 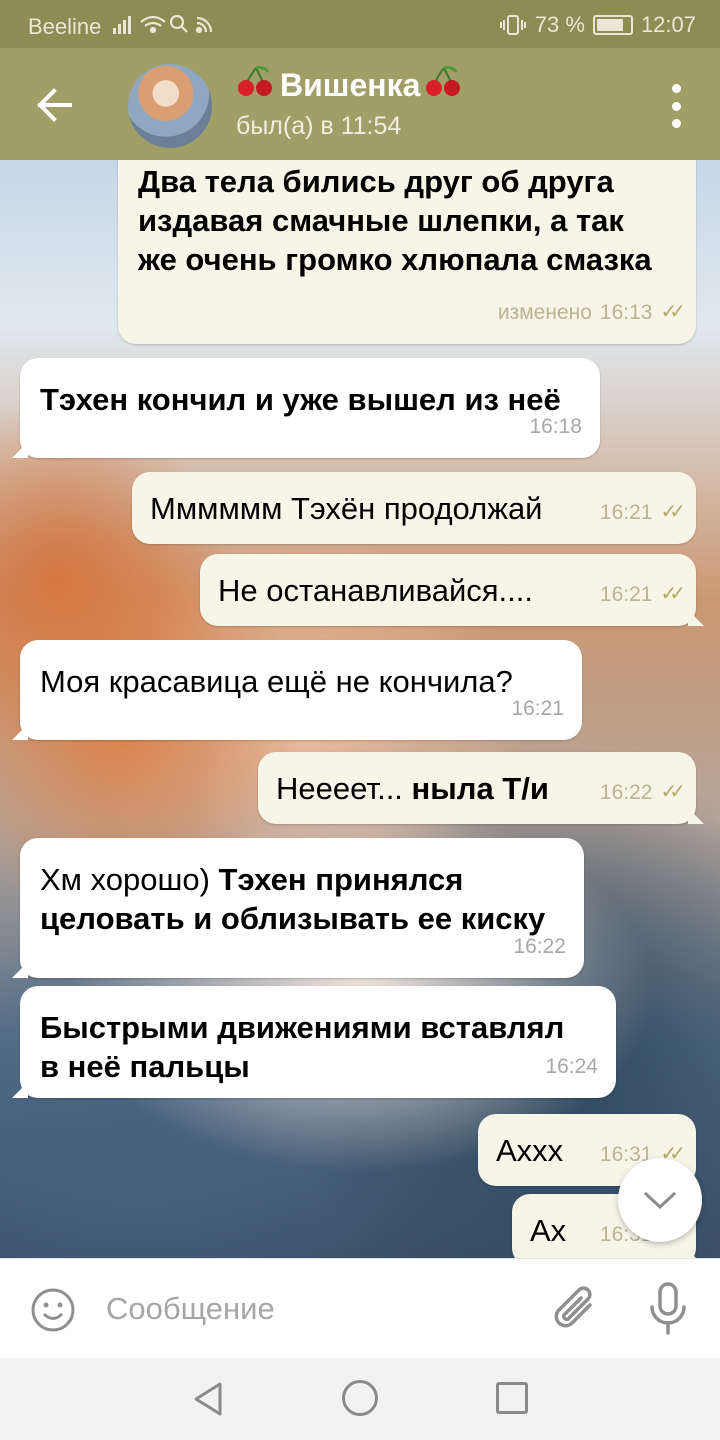 I want to click on nav-home-icon, so click(x=360, y=1398).